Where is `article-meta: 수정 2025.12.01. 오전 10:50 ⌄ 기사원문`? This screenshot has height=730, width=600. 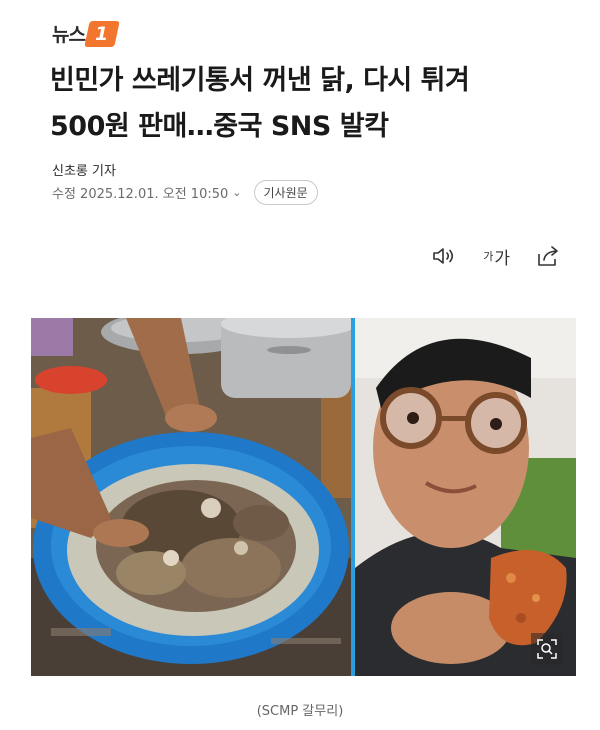
article-meta: 수정 2025.12.01. 오전 10:50 ⌄ 기사원문 is located at coordinates (185, 192).